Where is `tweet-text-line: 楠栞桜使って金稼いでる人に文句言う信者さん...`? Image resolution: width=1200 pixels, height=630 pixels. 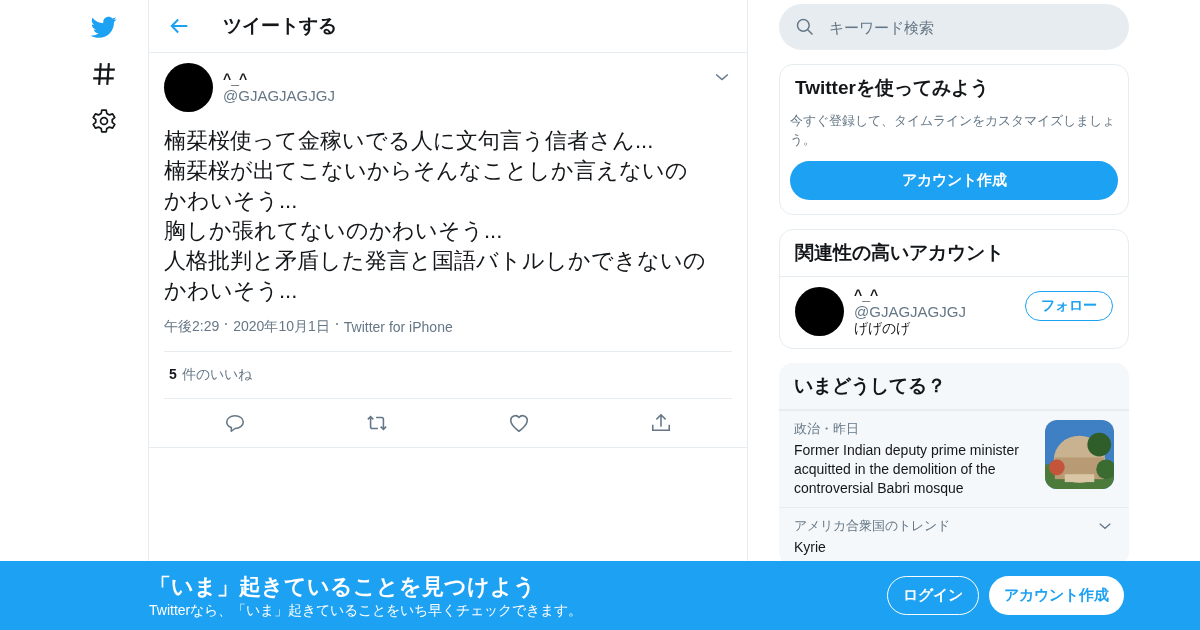
tweet-text-line: 楠栞桜使って金稼いでる人に文句言う信者さん... is located at coordinates (409, 141).